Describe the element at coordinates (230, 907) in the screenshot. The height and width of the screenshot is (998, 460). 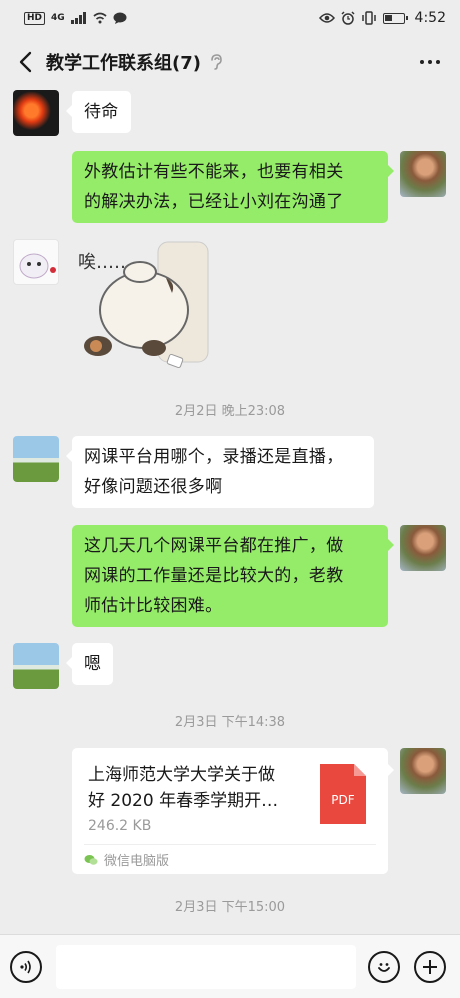
I see `timestamp: 2月3日 下午15:00` at that location.